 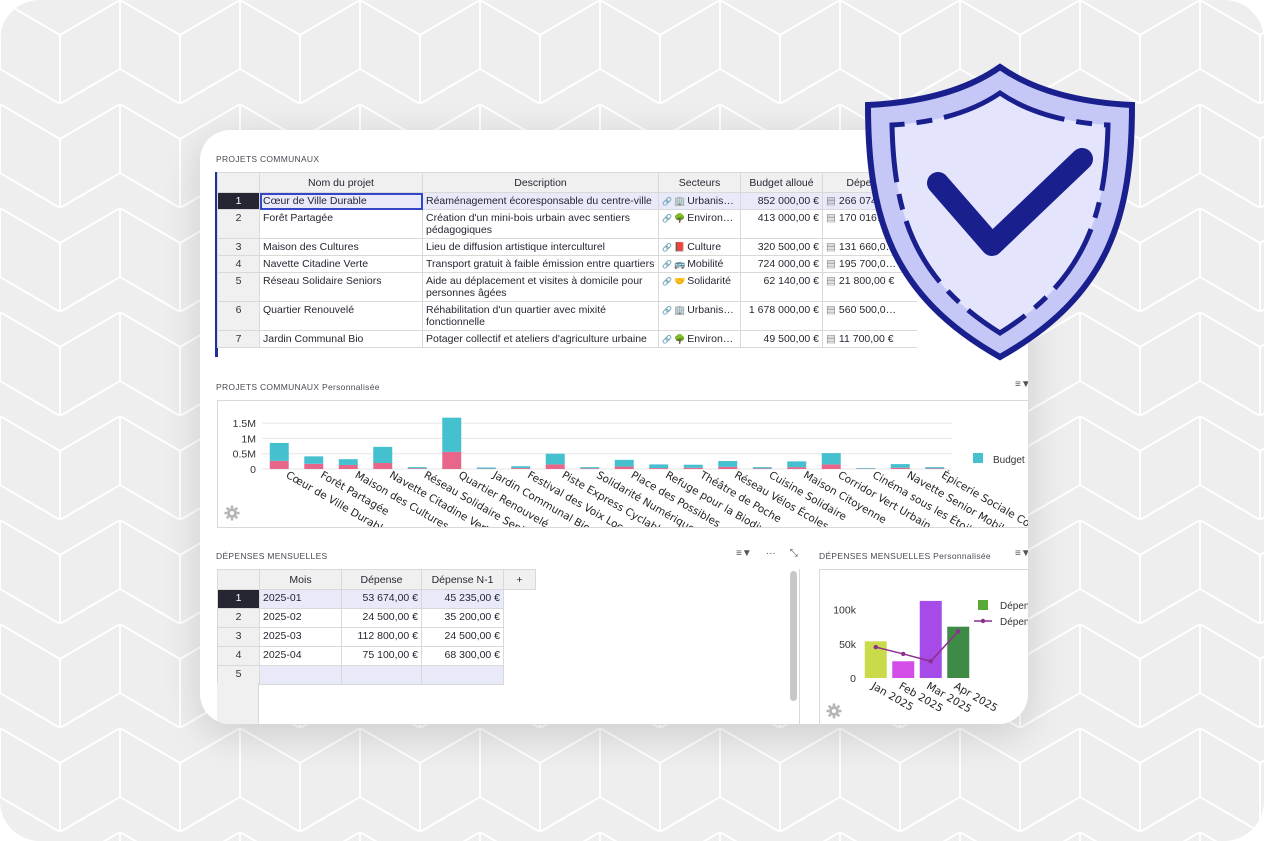 What do you see at coordinates (300, 618) in the screenshot?
I see `month-cell: 2025-02` at bounding box center [300, 618].